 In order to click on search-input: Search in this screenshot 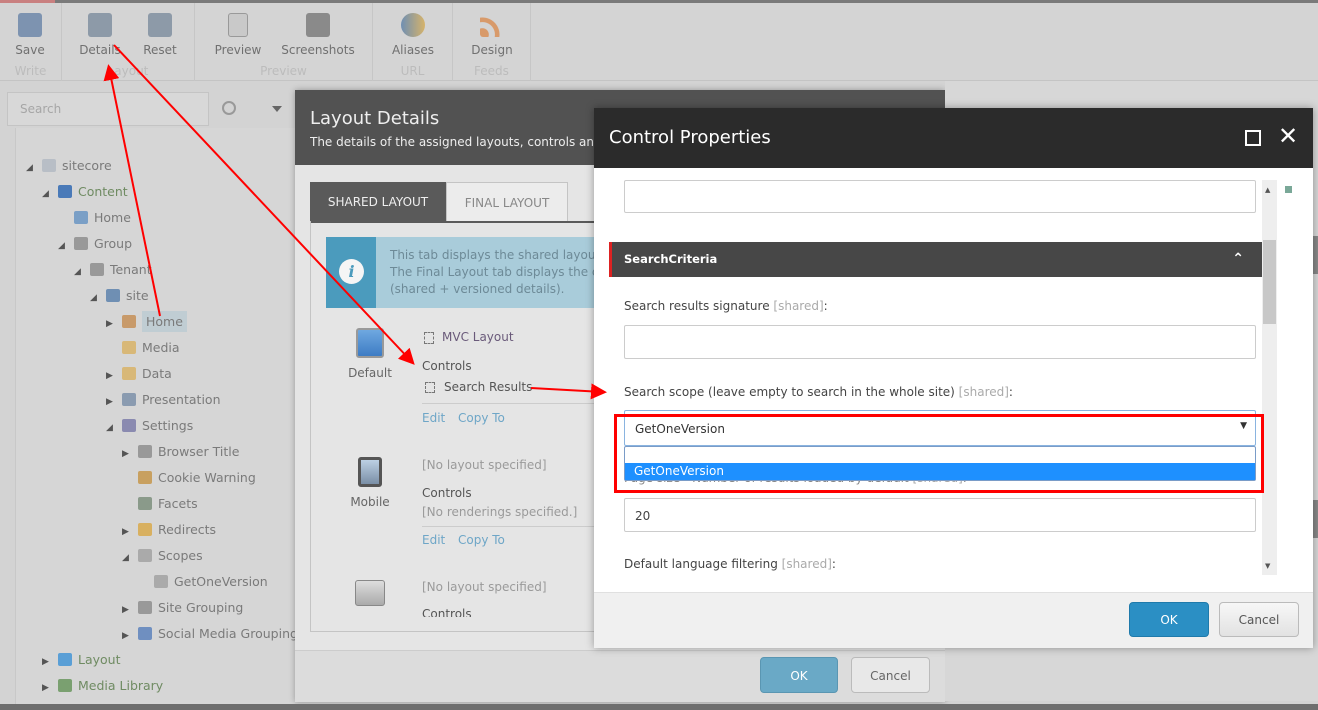, I will do `click(108, 109)`.